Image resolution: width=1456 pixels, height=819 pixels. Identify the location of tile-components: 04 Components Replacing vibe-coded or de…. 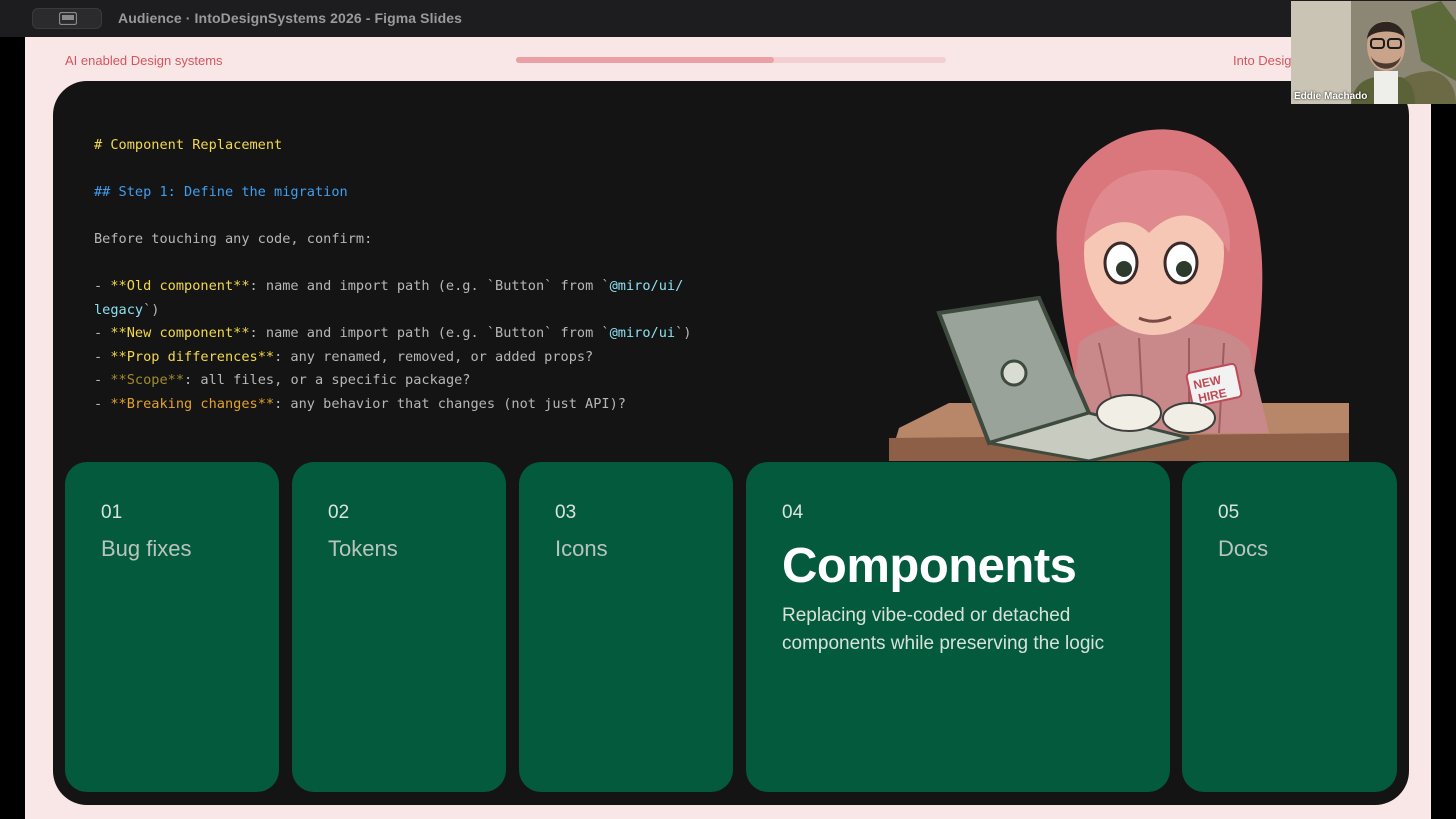
(958, 627).